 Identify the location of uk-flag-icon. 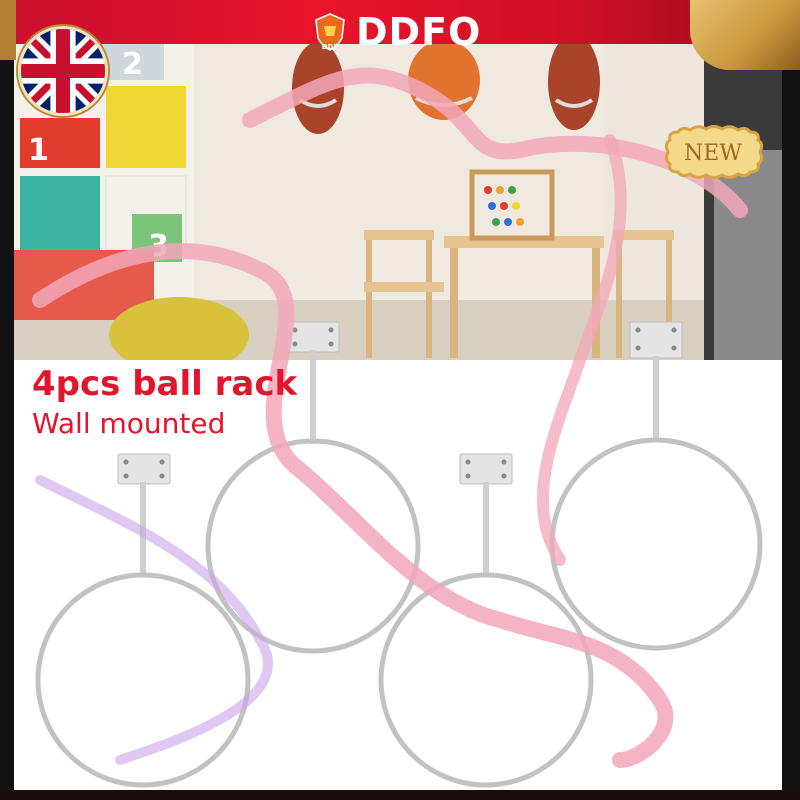
(63, 71).